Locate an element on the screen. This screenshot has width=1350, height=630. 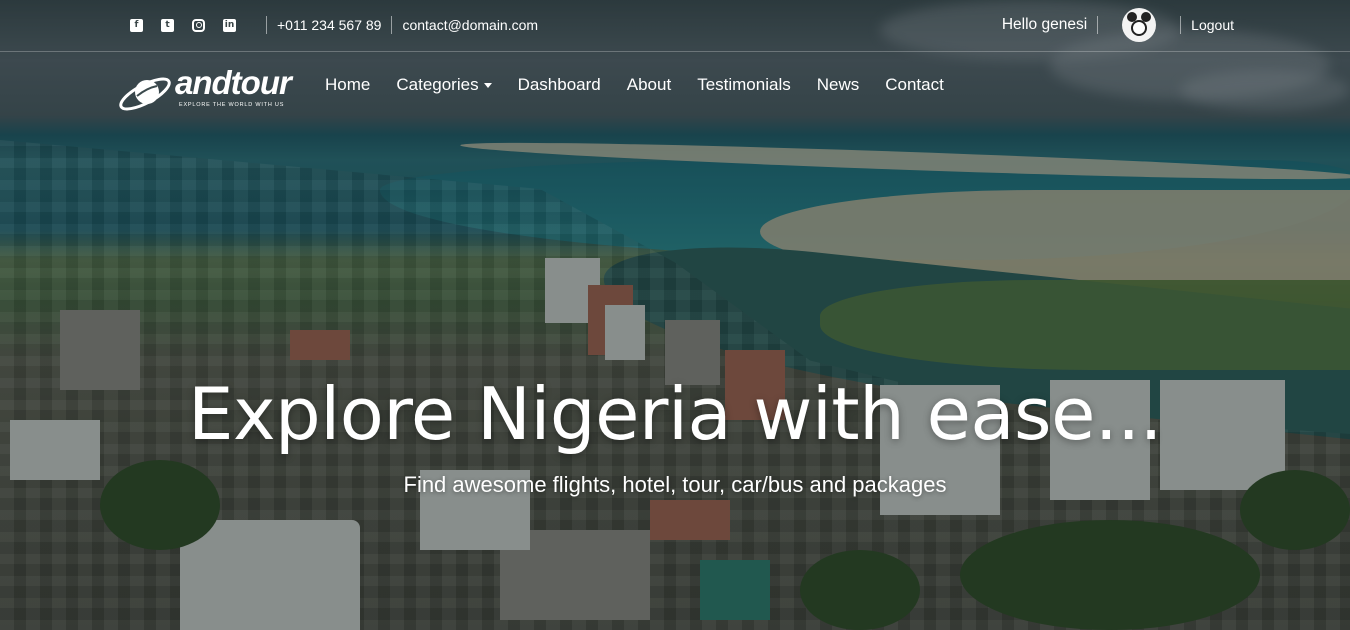
planet-logo-icon is located at coordinates (145, 94).